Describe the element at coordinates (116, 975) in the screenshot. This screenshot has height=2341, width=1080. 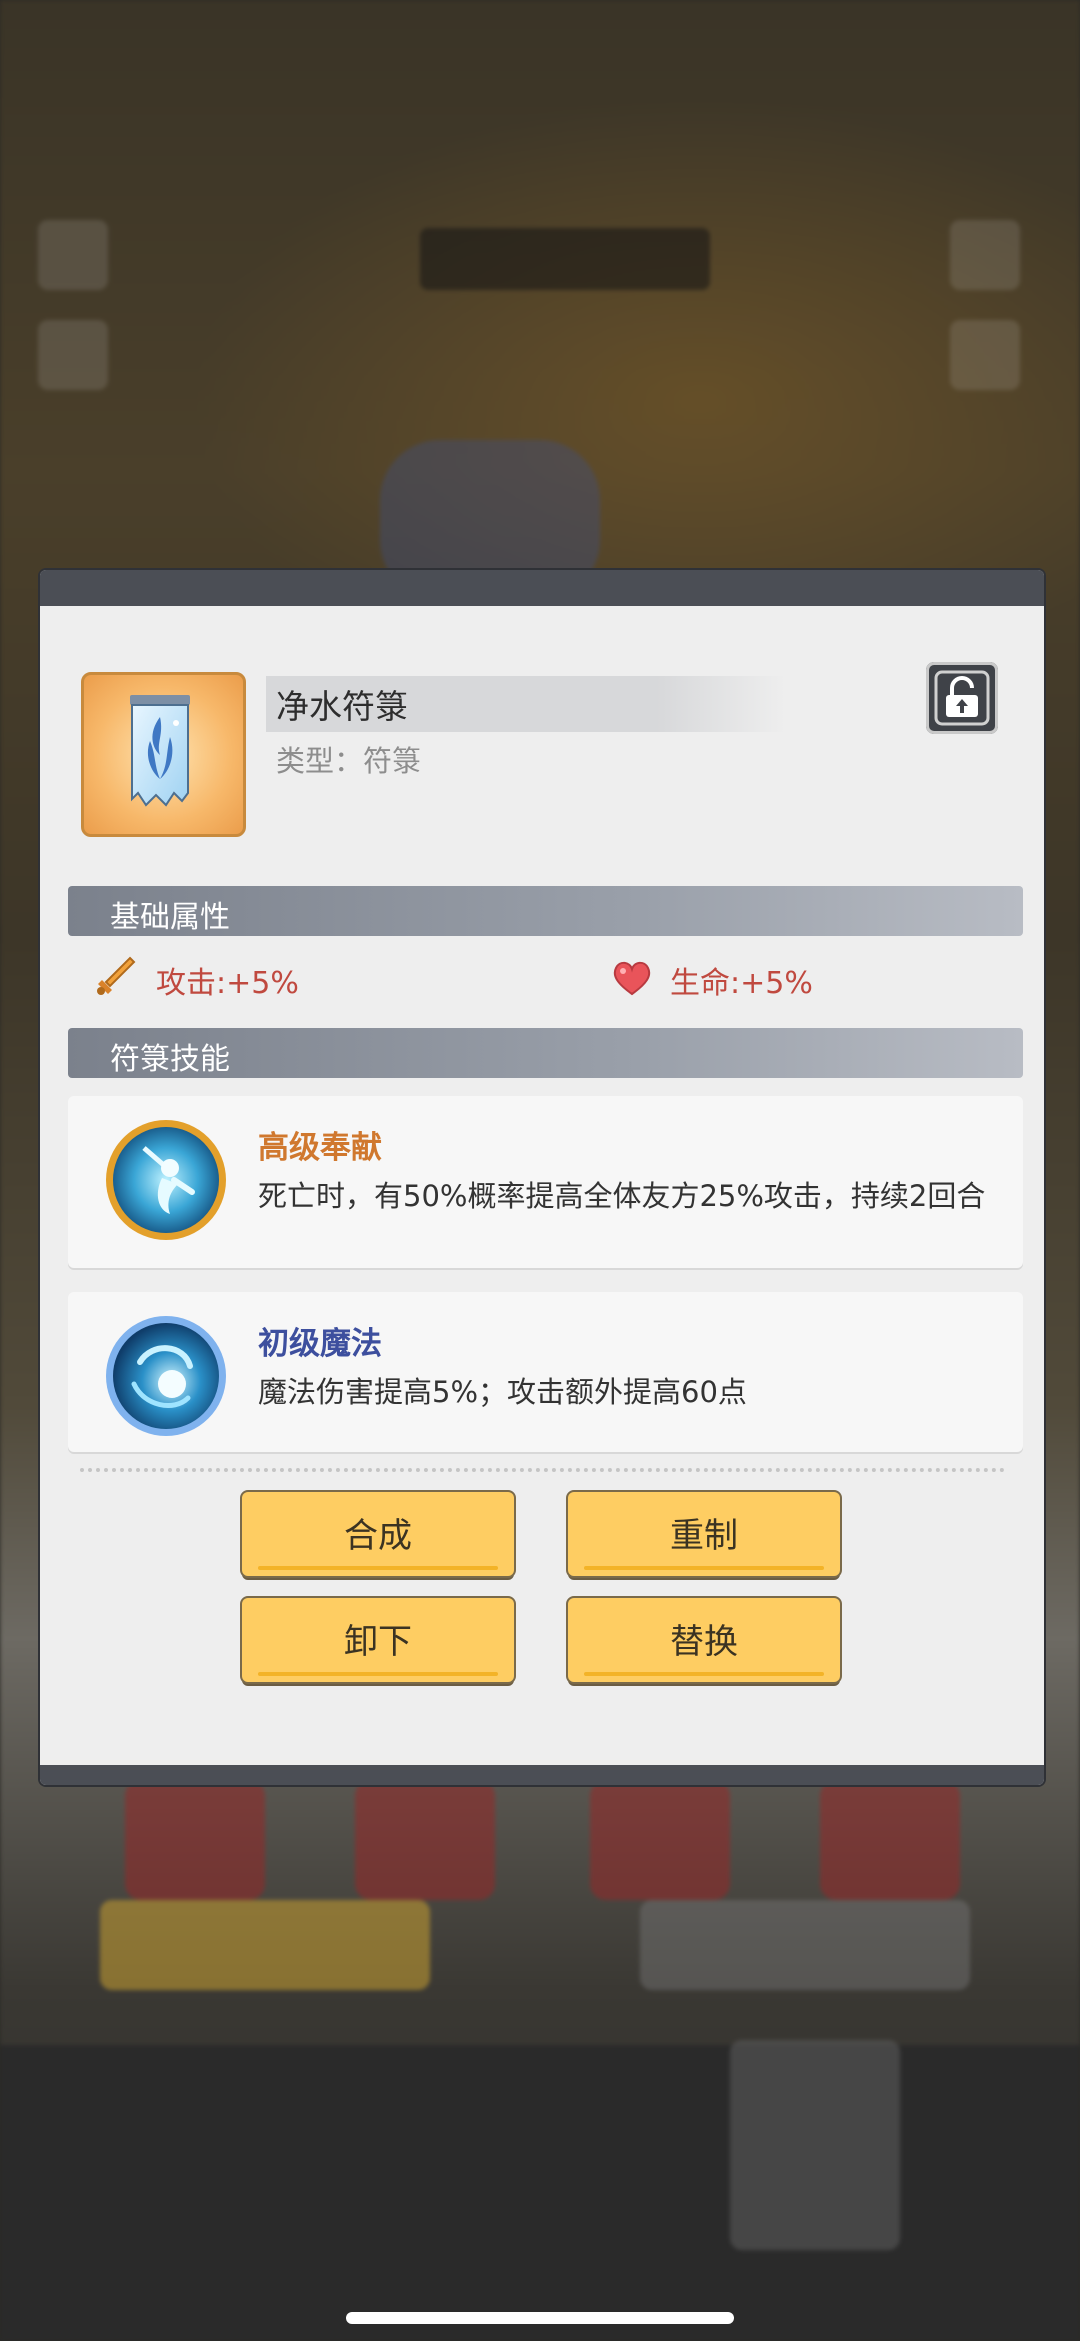
I see `sword-icon` at that location.